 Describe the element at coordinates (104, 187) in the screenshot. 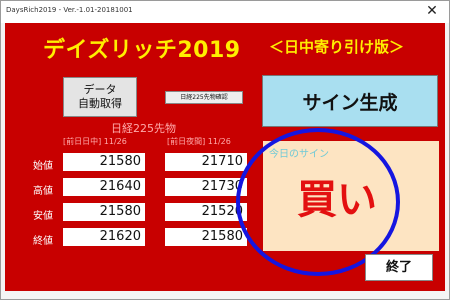

I see `high-day-field: 21640` at that location.